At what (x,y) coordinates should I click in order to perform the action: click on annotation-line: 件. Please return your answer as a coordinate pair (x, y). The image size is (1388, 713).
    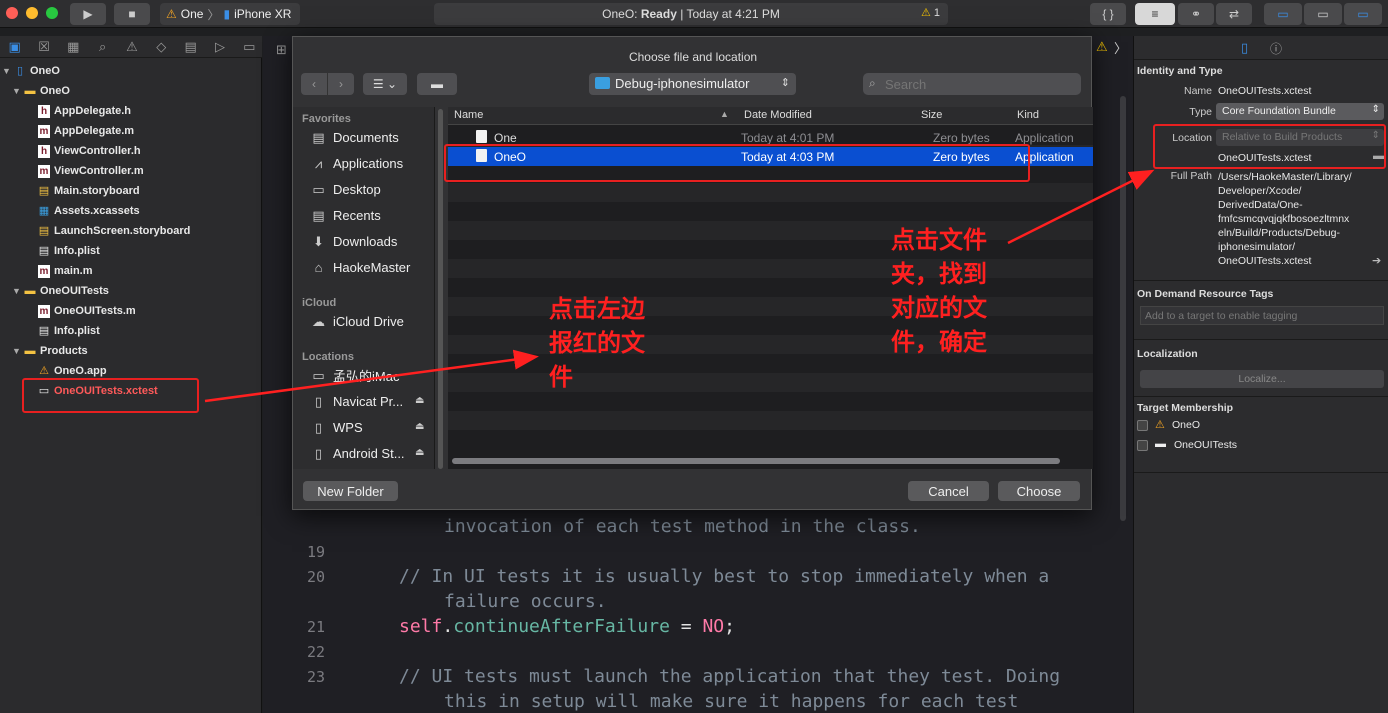
    Looking at the image, I should click on (561, 377).